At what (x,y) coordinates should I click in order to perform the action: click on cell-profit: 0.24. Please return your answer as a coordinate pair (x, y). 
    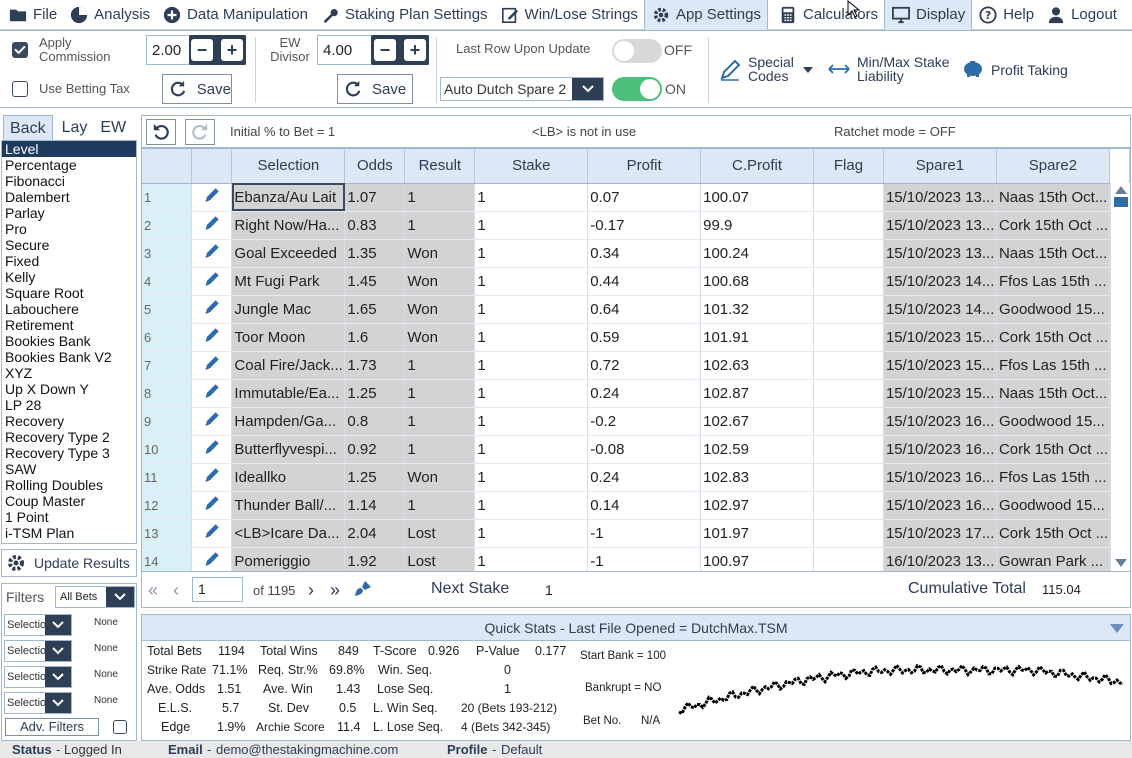
    Looking at the image, I should click on (644, 393).